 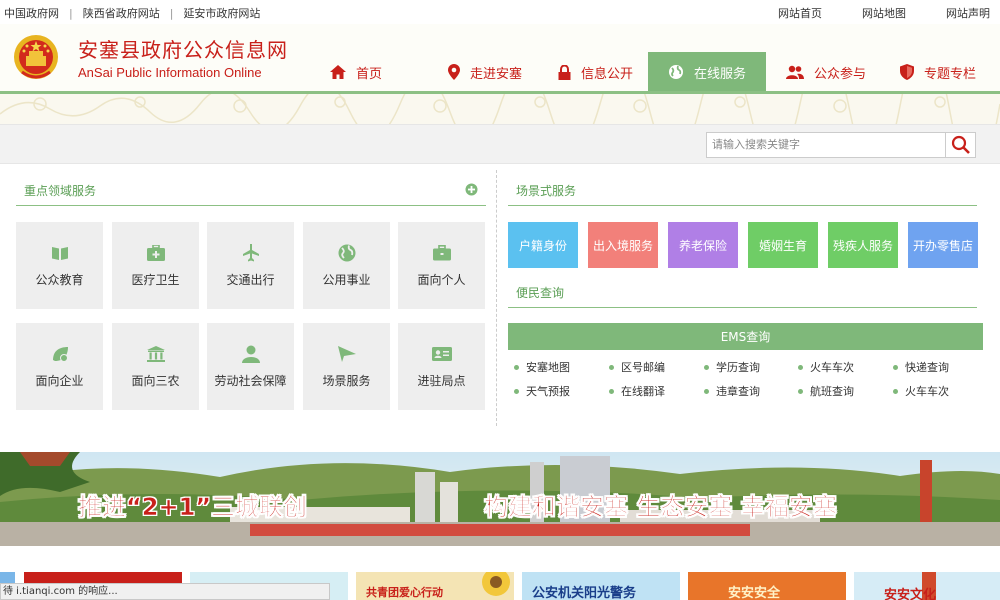 What do you see at coordinates (546, 191) in the screenshot?
I see `scene-services-title: 场景式服务` at bounding box center [546, 191].